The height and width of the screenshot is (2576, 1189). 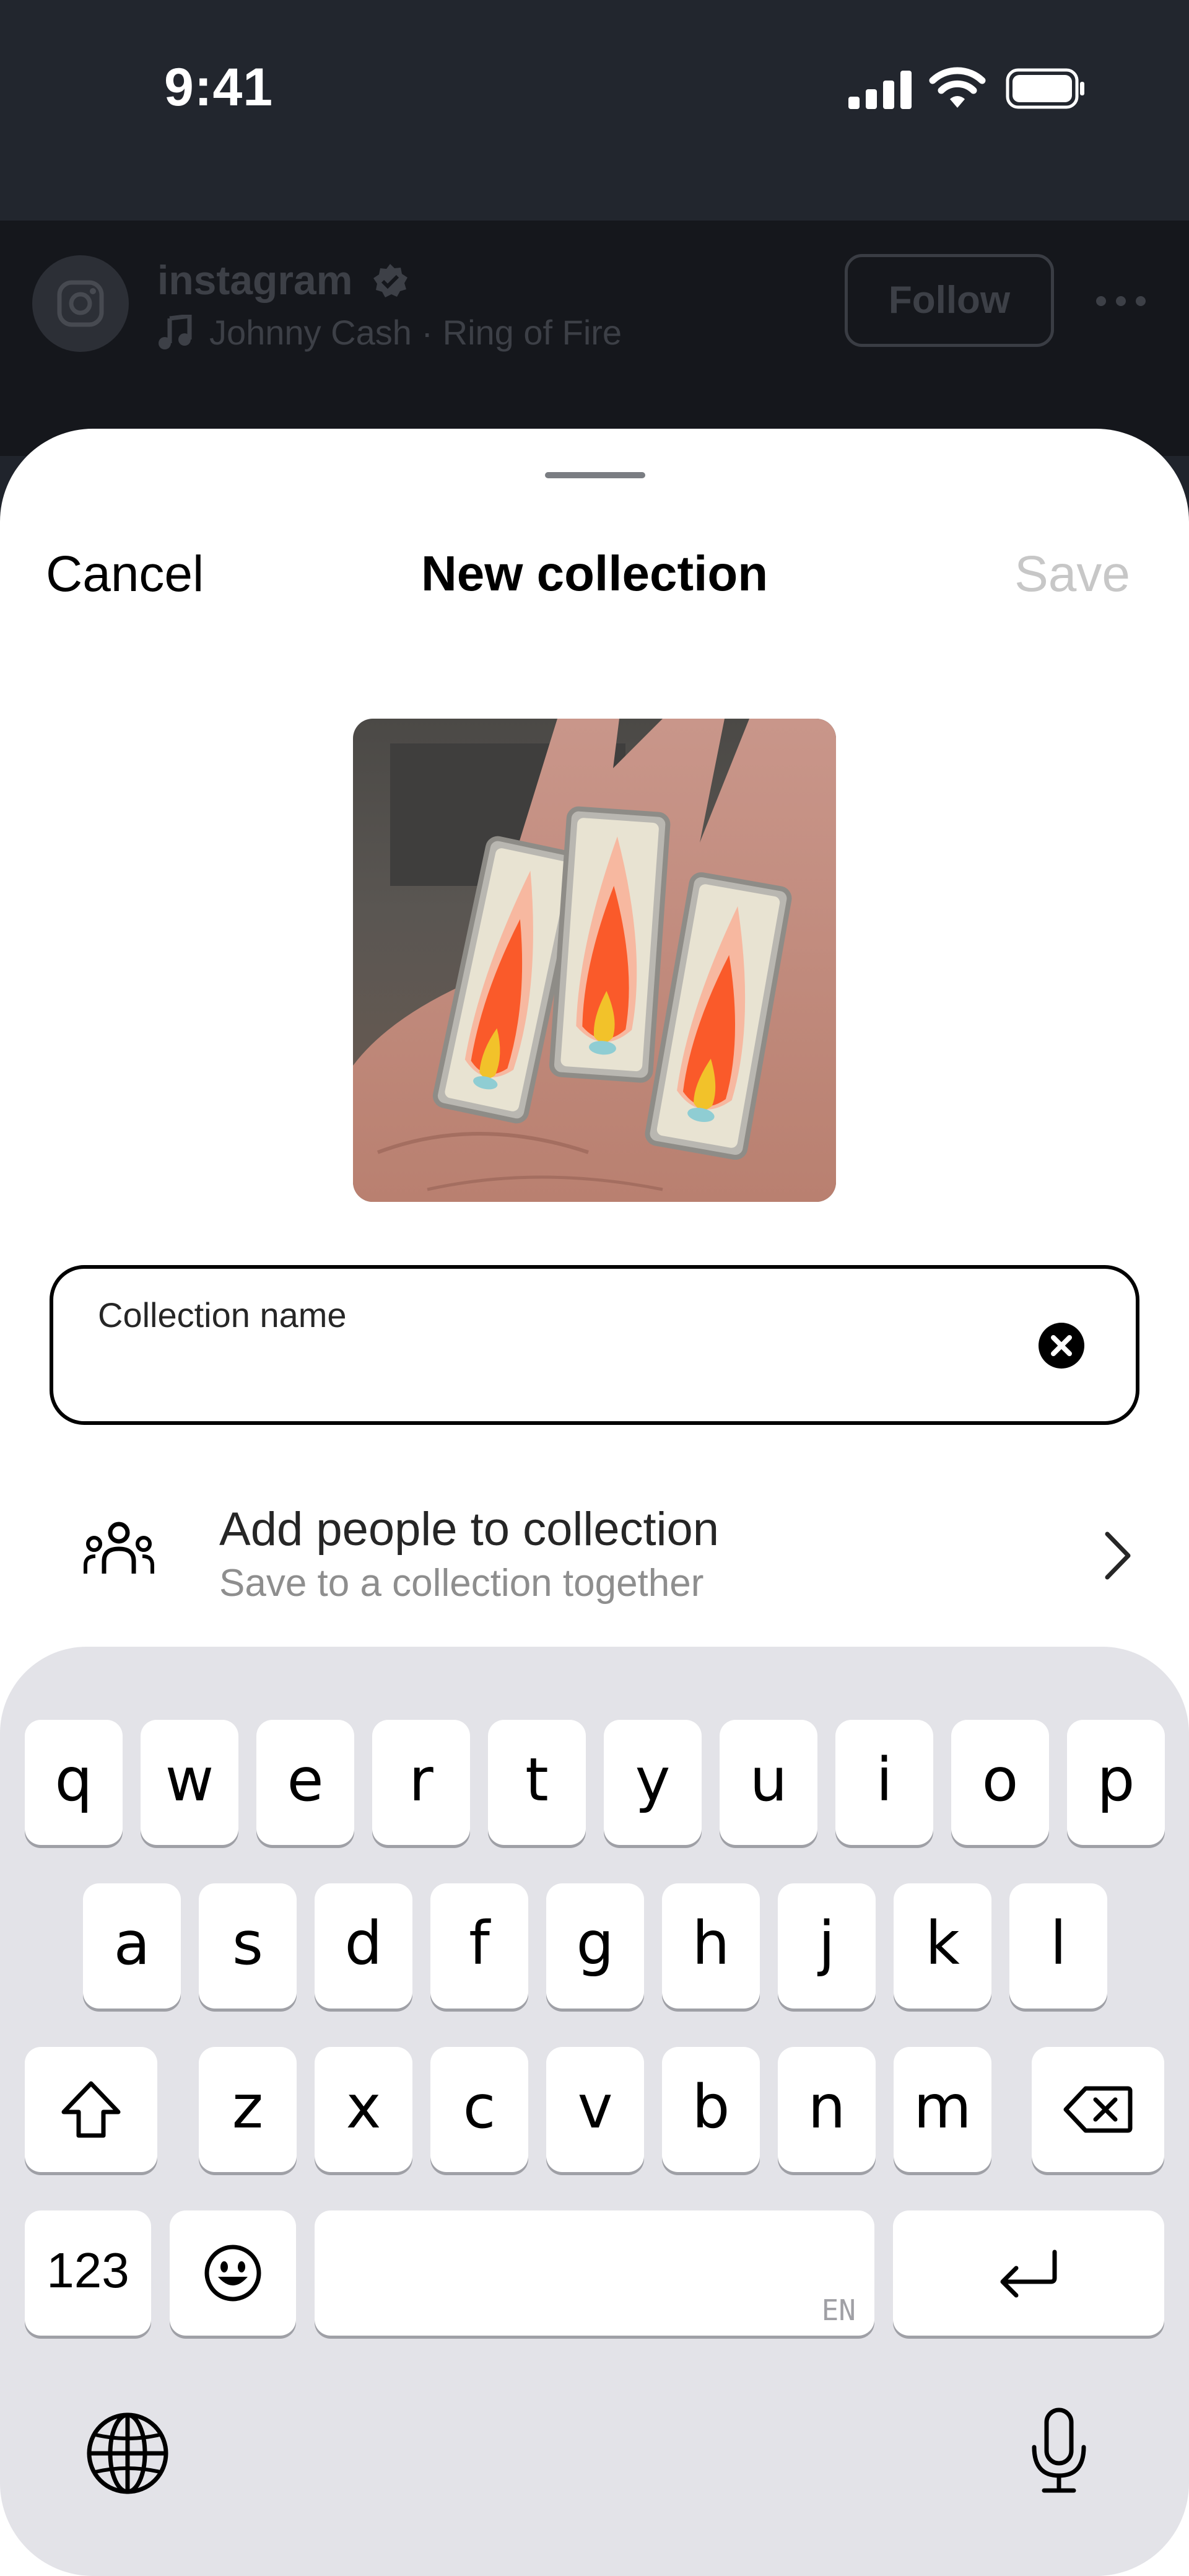 I want to click on key-h: h, so click(x=711, y=1946).